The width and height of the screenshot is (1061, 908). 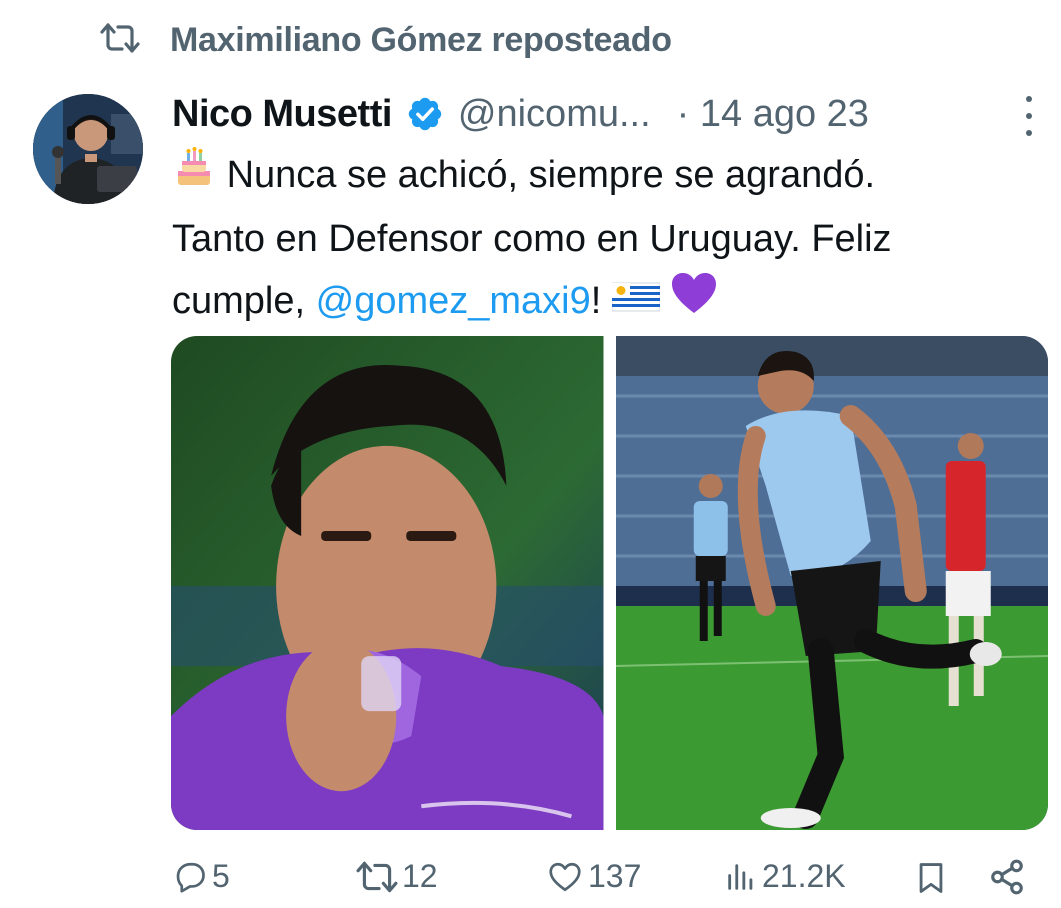 I want to click on tweet-line-3-prefix: cumple,, so click(x=244, y=301).